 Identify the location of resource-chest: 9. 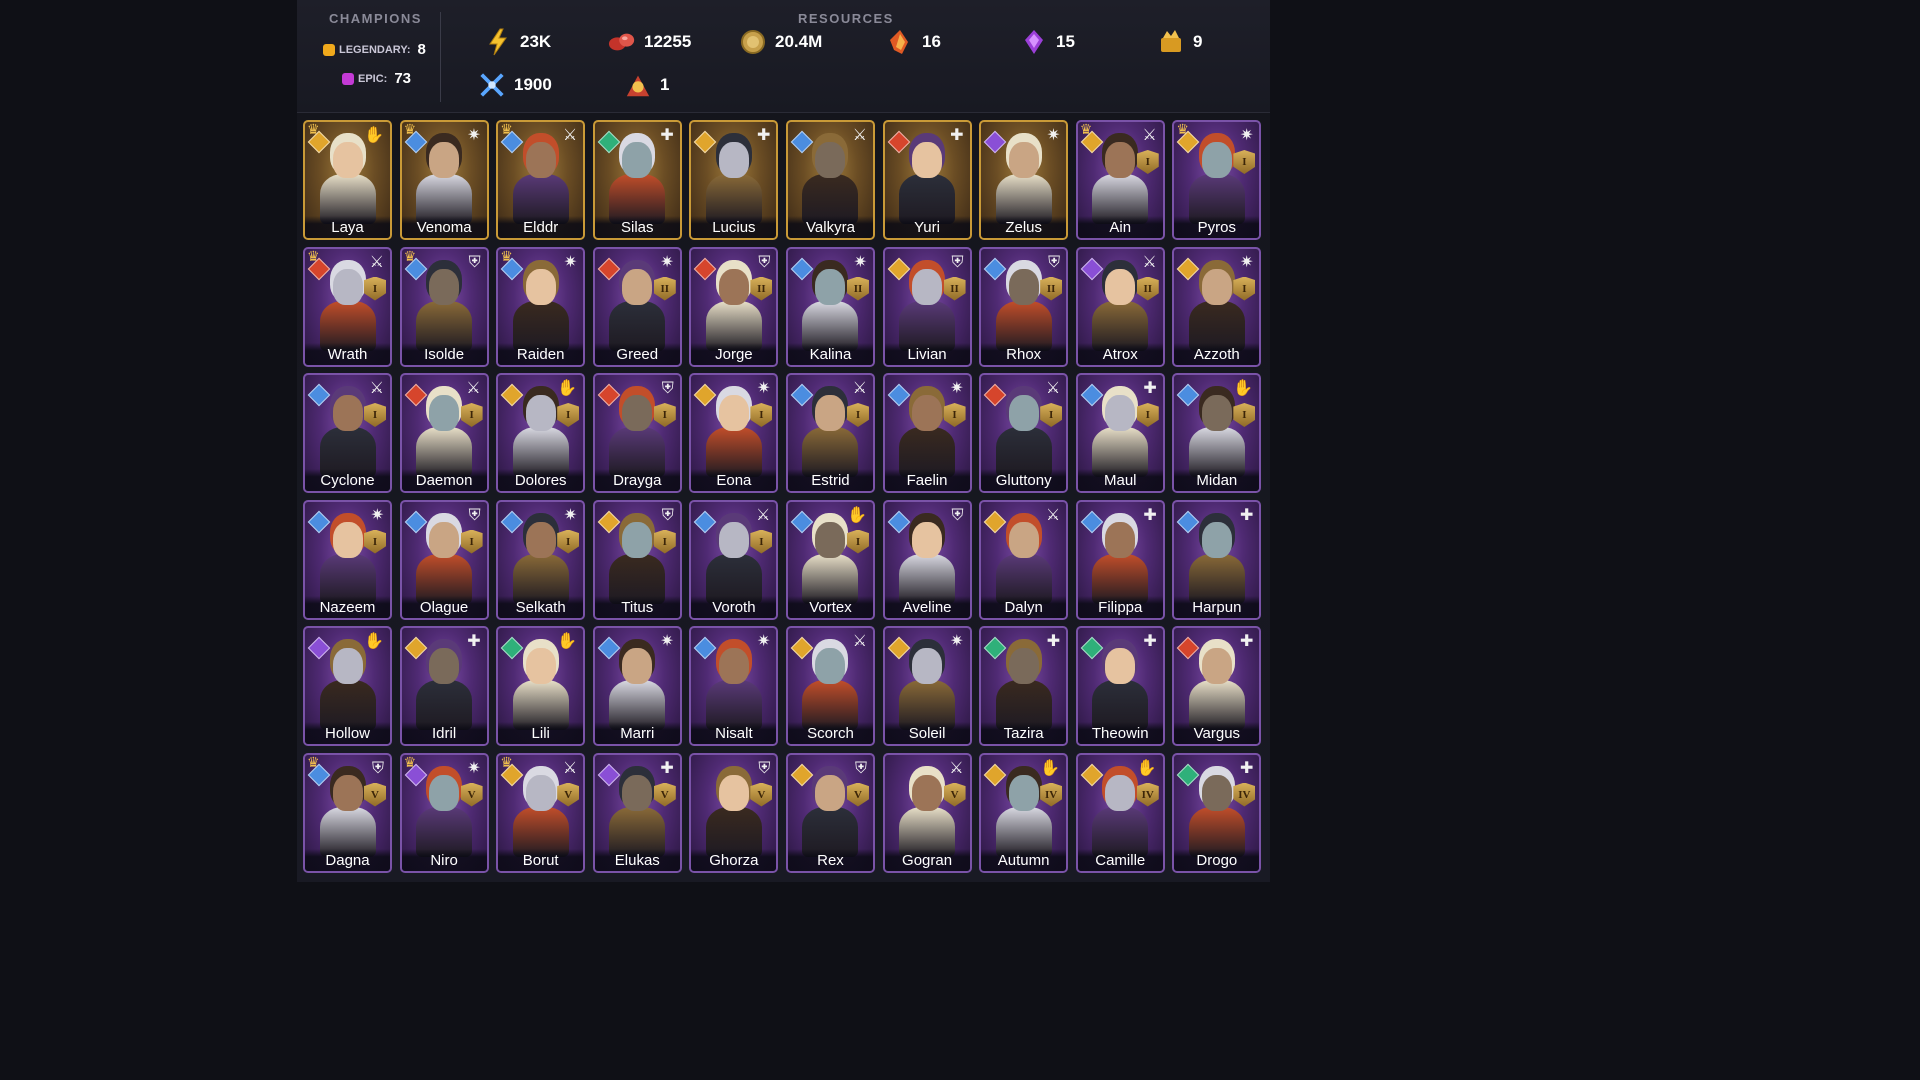
(1179, 42).